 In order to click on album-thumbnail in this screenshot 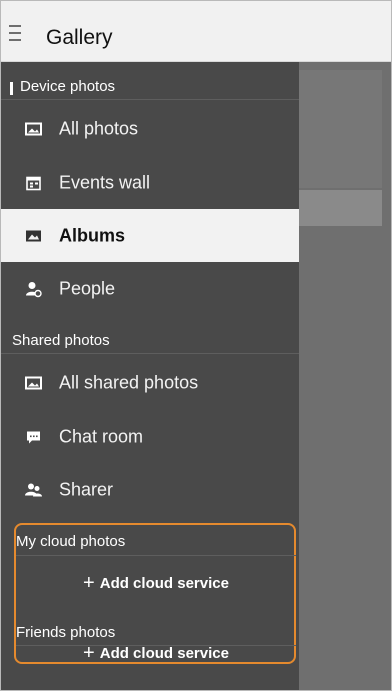, I will do `click(340, 129)`.